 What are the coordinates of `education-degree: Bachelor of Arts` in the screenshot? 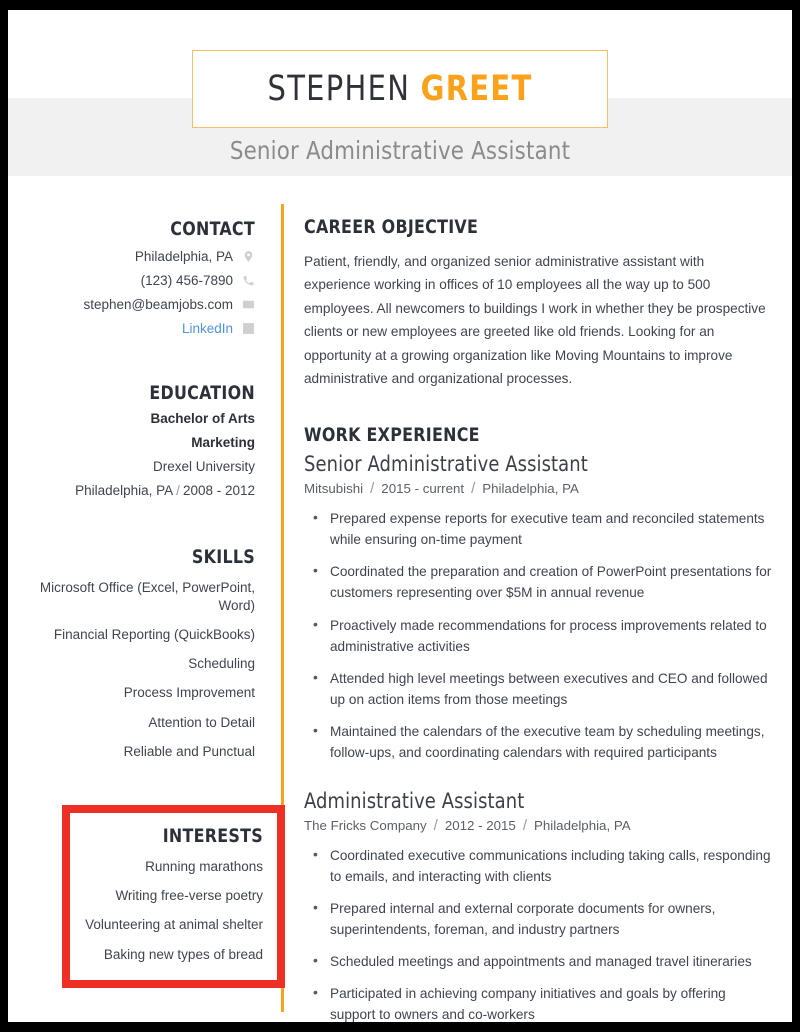 It's located at (202, 418).